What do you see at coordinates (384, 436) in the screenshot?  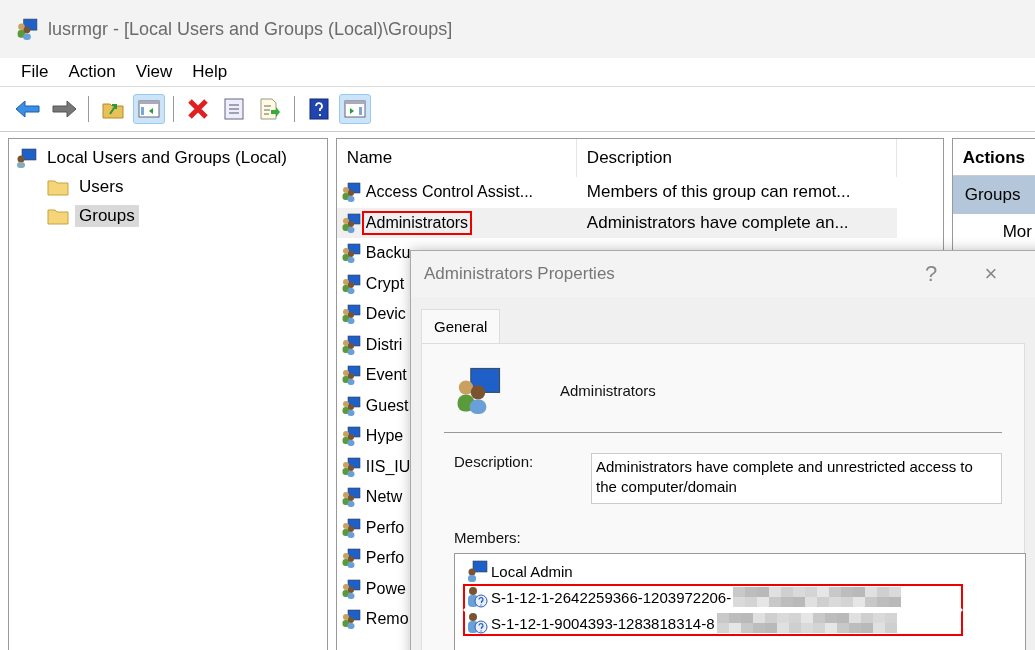 I see `group-name: Hype` at bounding box center [384, 436].